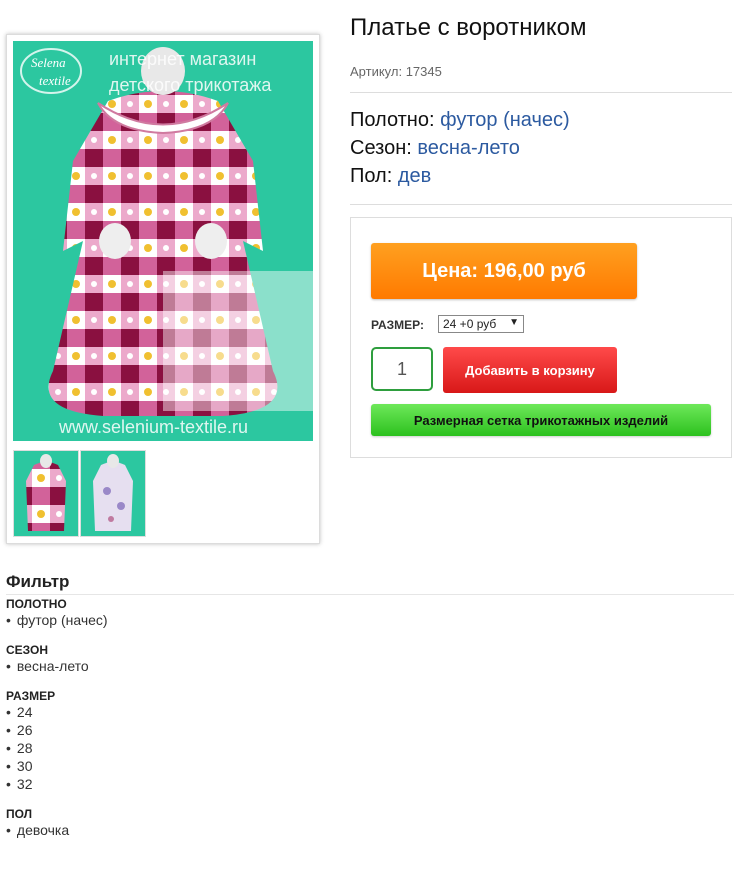 This screenshot has height=877, width=734. I want to click on filter-item: 26, so click(370, 730).